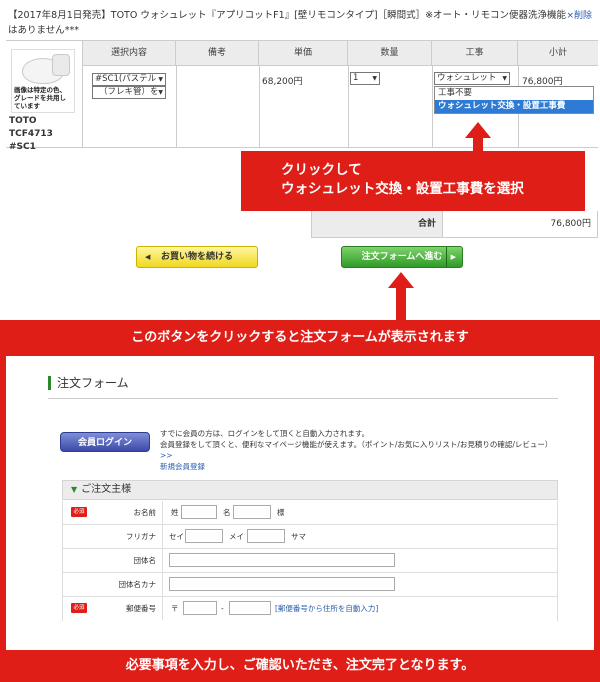 This screenshot has width=600, height=682. I want to click on arrow-stem, so click(401, 304).